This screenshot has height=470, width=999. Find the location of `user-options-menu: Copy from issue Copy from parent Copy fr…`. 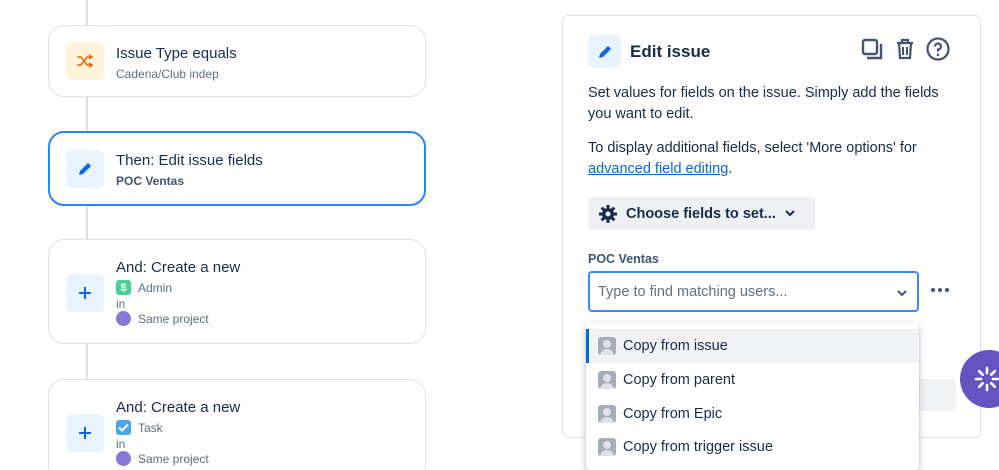

user-options-menu: Copy from issue Copy from parent Copy fr… is located at coordinates (752, 396).